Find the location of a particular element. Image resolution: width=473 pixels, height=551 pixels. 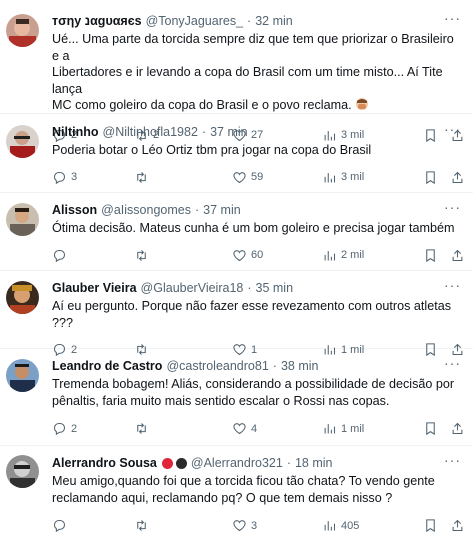

tweet-header: Niltinho @Niltinhofla1982 · 37 min is located at coordinates (257, 127).